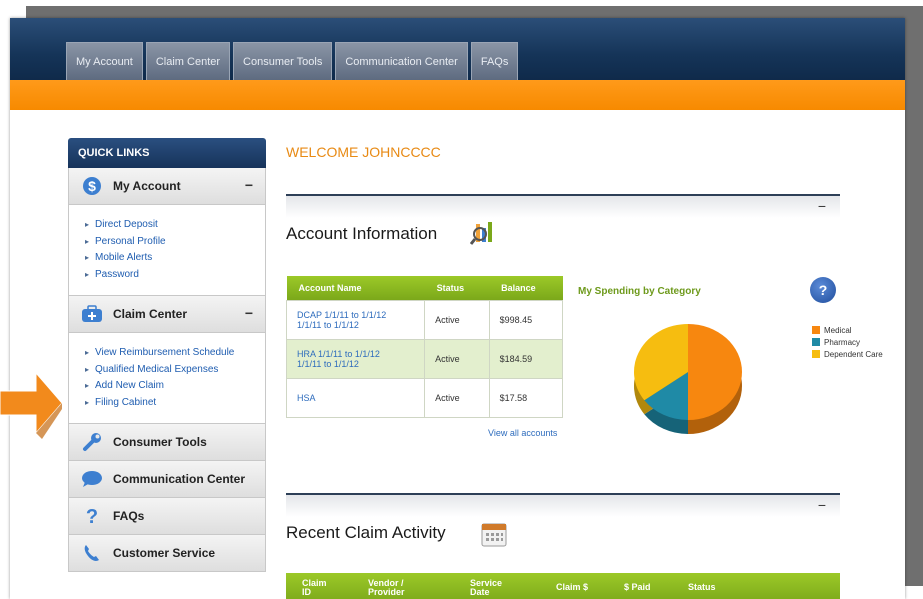 The image size is (923, 599). Describe the element at coordinates (363, 152) in the screenshot. I see `welcome-heading: WELCOME JOHNCCCC` at that location.